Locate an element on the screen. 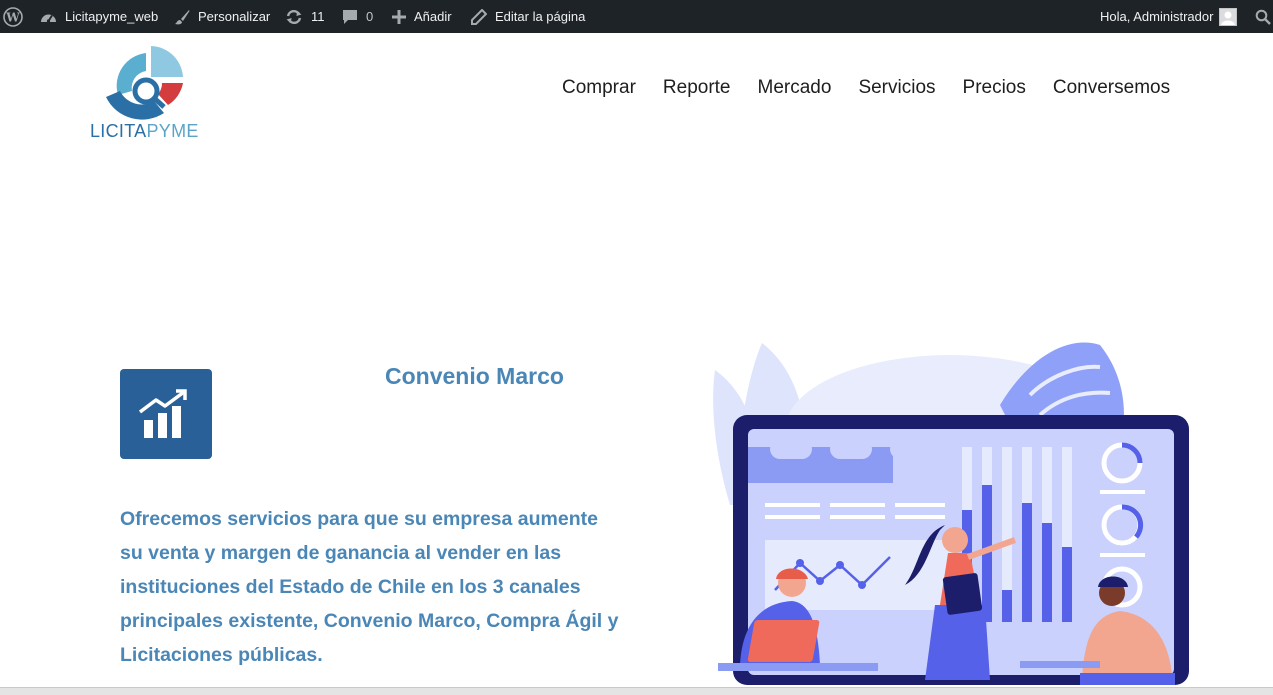  edit-page-button: Editar la página is located at coordinates (528, 16).